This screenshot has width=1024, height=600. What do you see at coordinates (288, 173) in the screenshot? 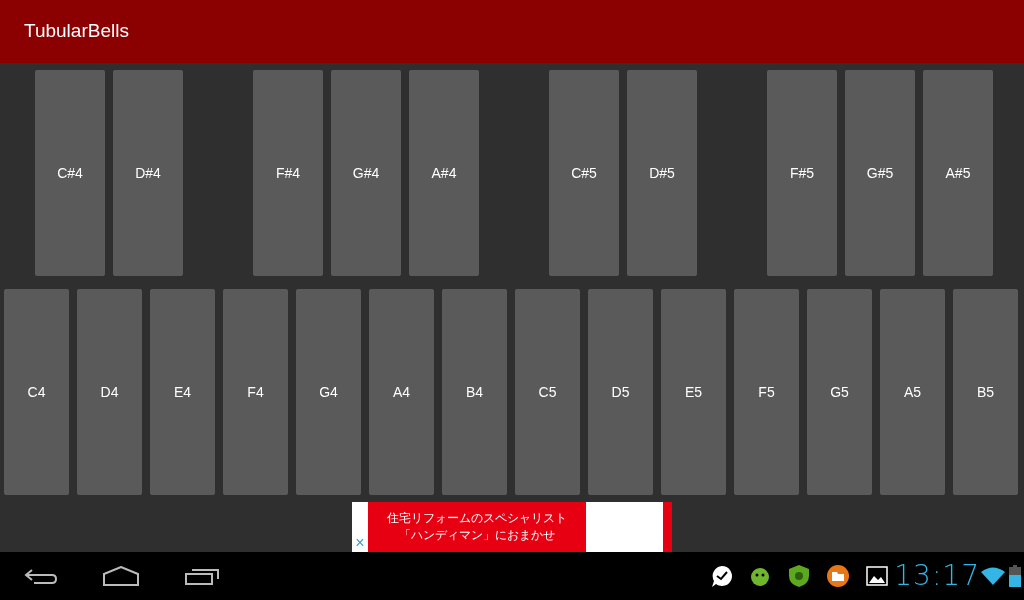
I see `bell-key: F#4` at bounding box center [288, 173].